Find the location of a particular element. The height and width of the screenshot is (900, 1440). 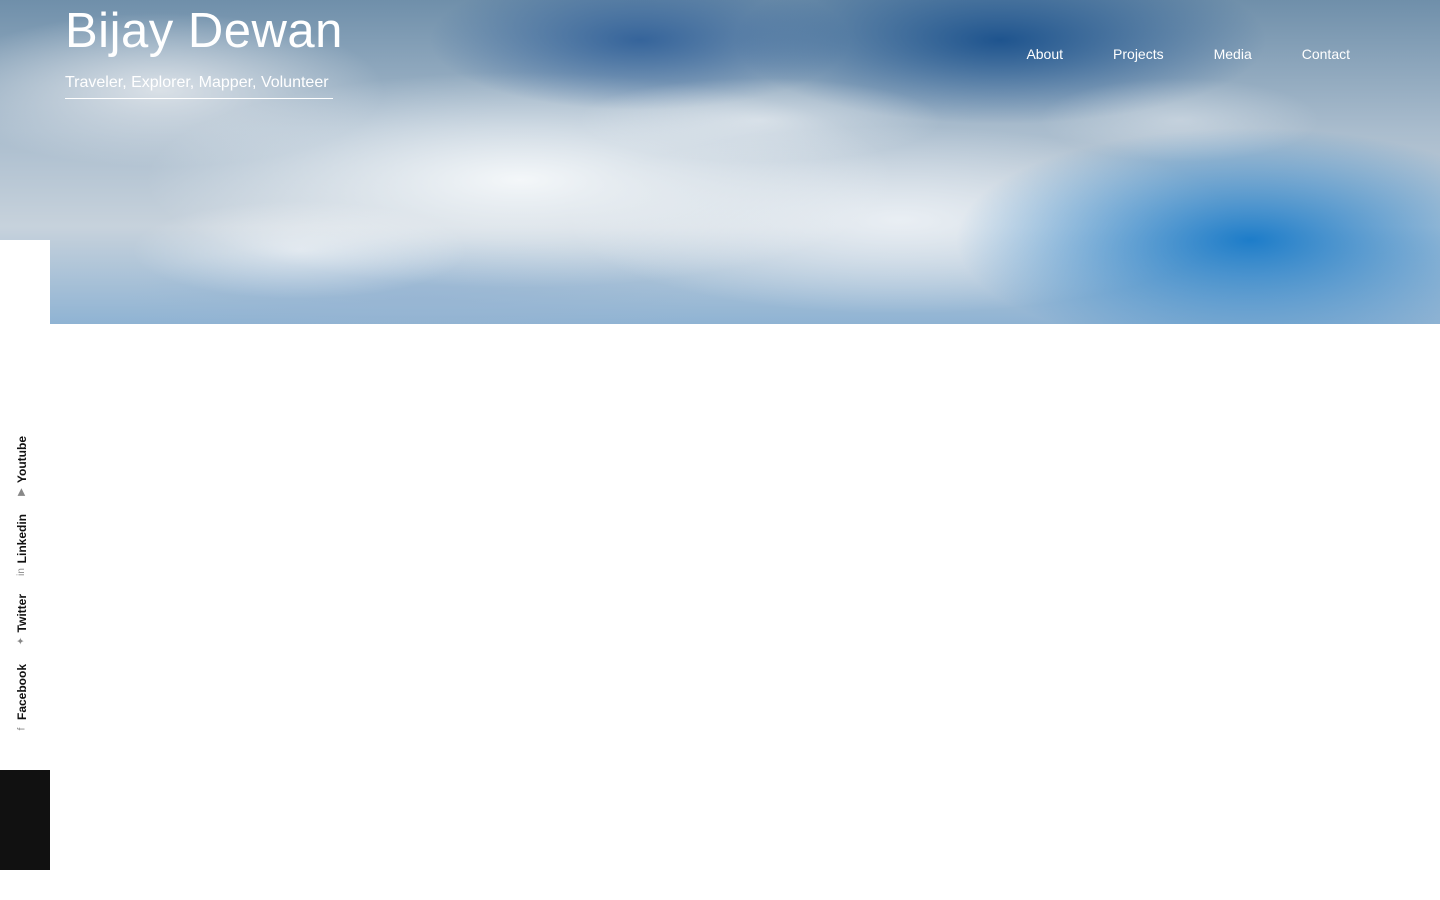

nav-item-media: Media is located at coordinates (1233, 54).